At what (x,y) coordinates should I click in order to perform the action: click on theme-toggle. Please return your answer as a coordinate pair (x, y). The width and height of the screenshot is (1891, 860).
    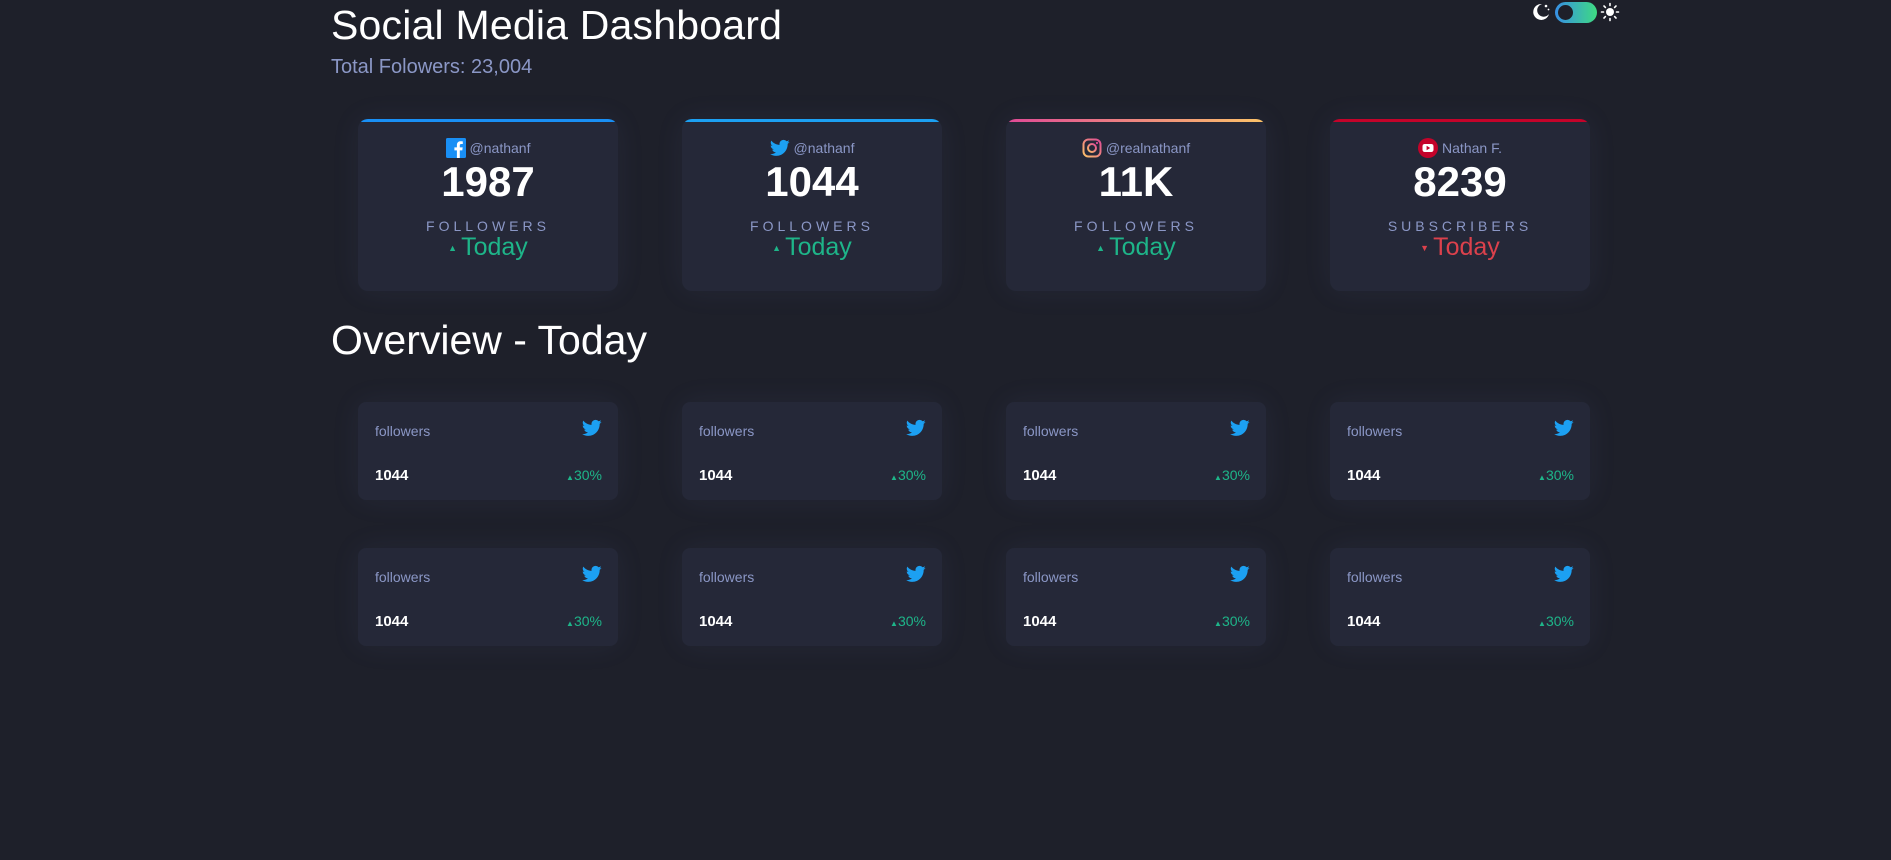
    Looking at the image, I should click on (1576, 13).